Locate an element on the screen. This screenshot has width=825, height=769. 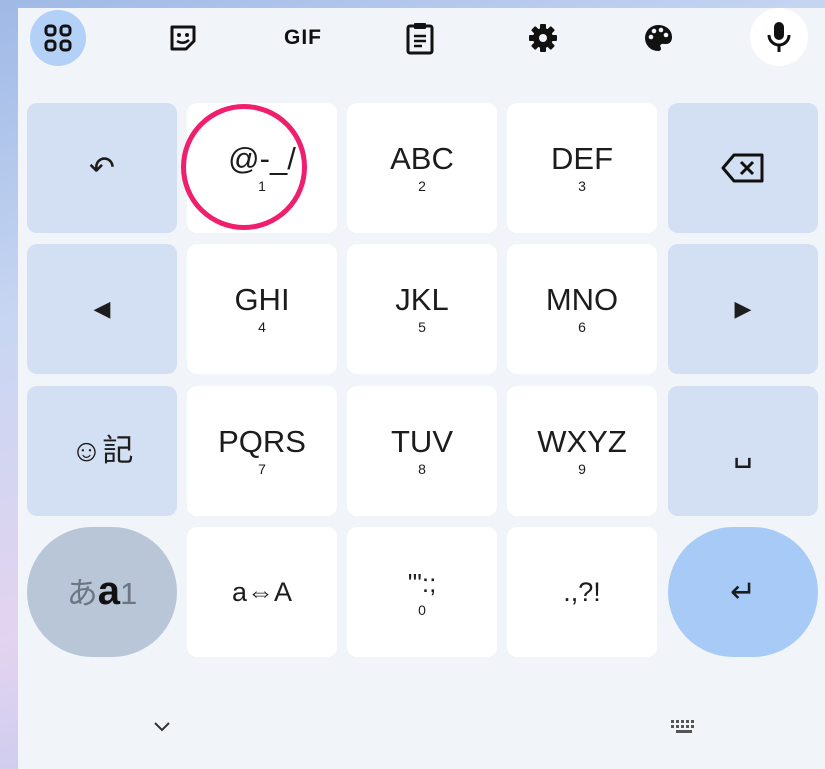
alpha-mode: a is located at coordinates (108, 590).